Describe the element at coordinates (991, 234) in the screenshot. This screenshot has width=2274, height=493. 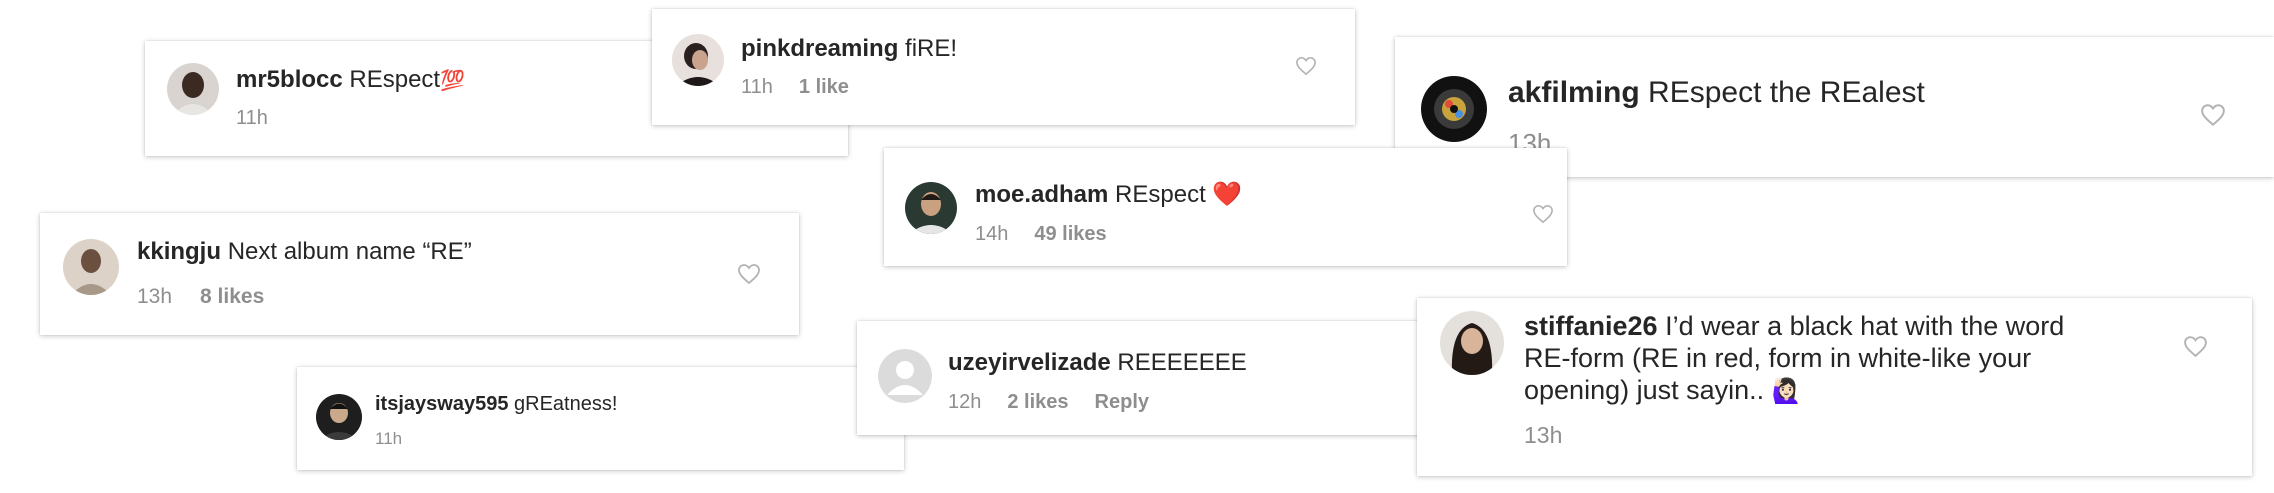
I see `timestamp: 14h` at that location.